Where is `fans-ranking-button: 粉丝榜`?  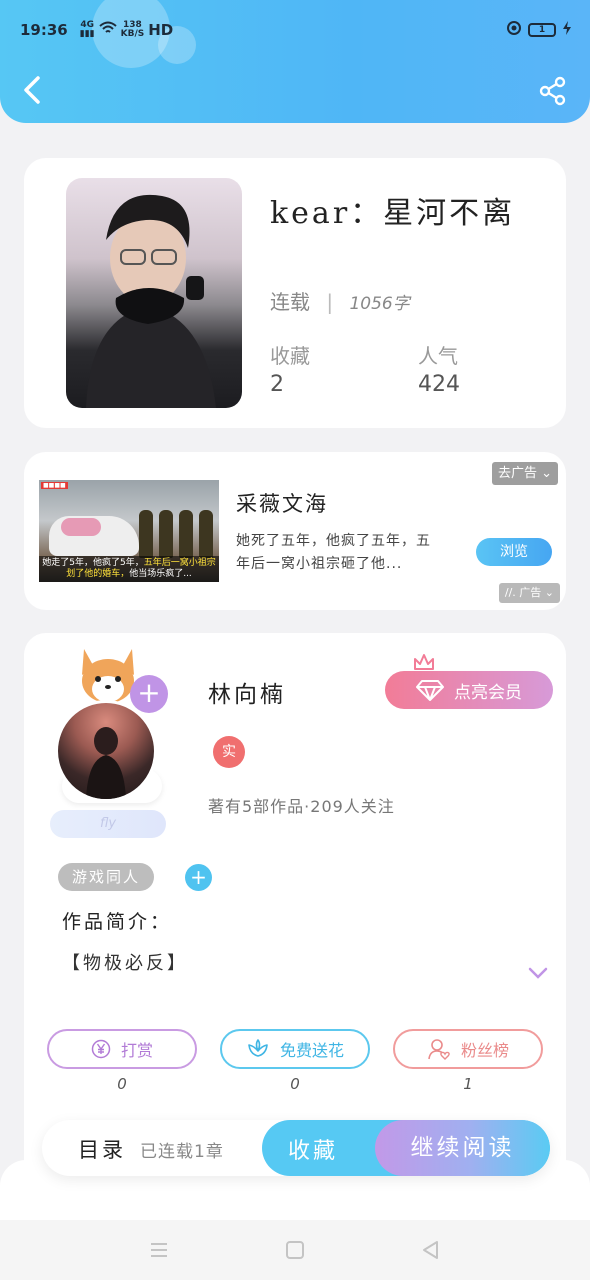 fans-ranking-button: 粉丝榜 is located at coordinates (468, 1049).